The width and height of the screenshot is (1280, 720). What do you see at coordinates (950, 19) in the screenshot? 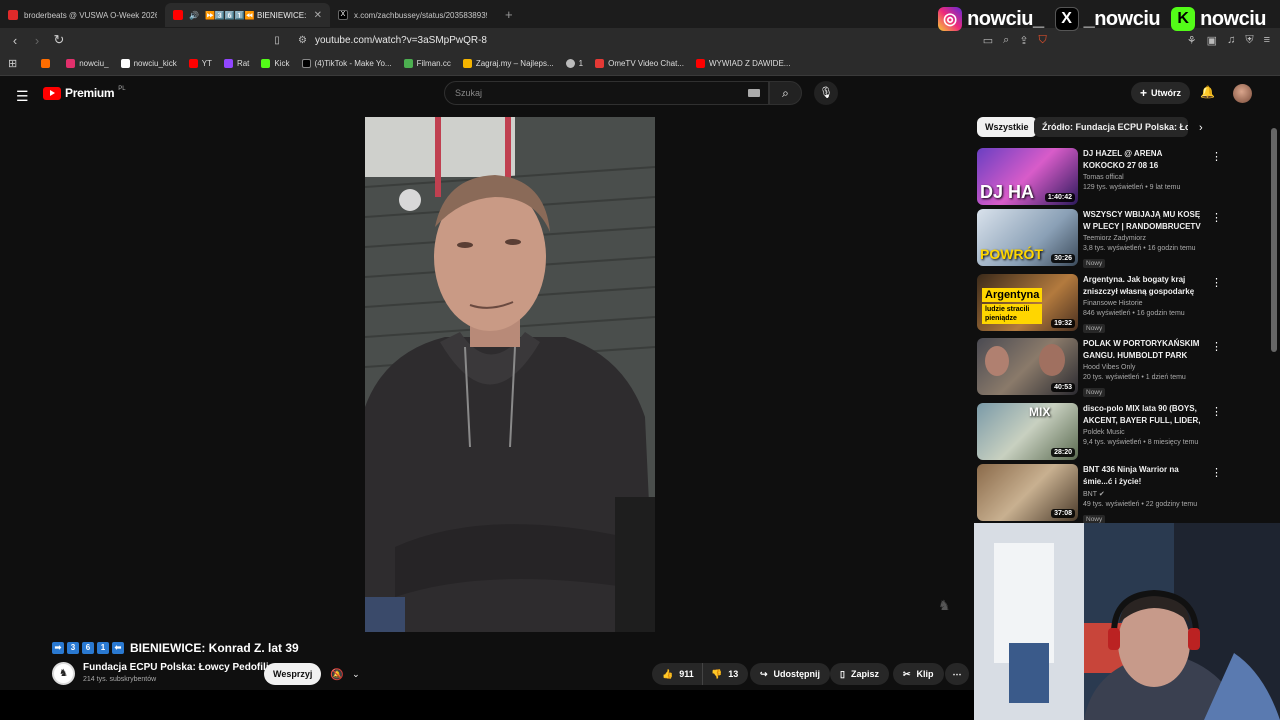
I see `instagram-icon: ◎` at bounding box center [950, 19].